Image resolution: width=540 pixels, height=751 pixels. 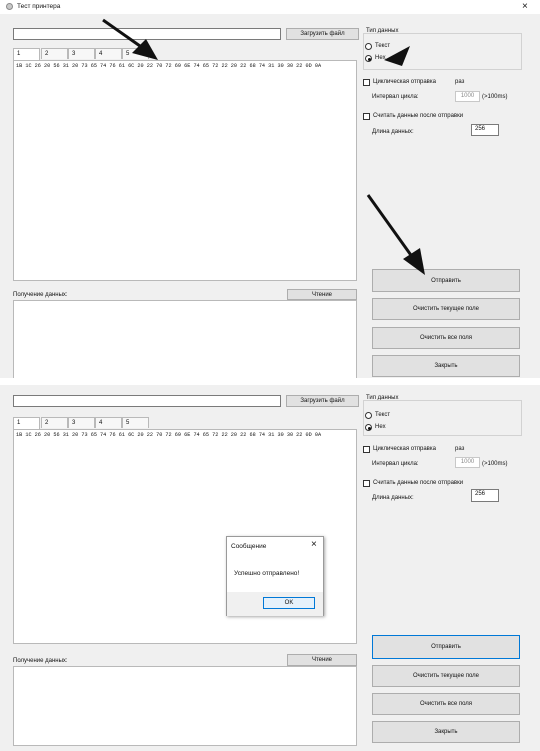 I want to click on interval-unit-label: (>100ms), so click(x=495, y=464).